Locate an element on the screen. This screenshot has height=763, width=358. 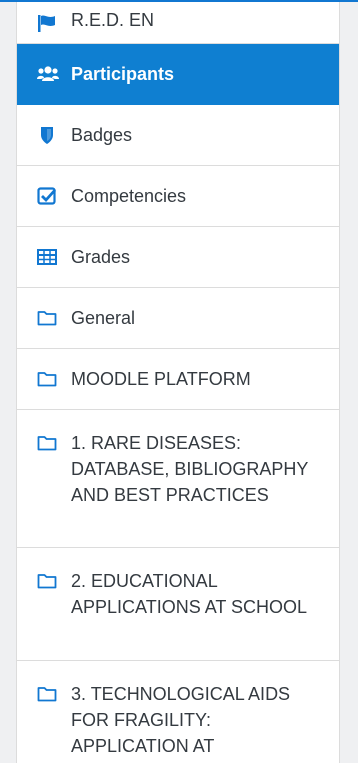
nav-item-label: Grades is located at coordinates (101, 257).